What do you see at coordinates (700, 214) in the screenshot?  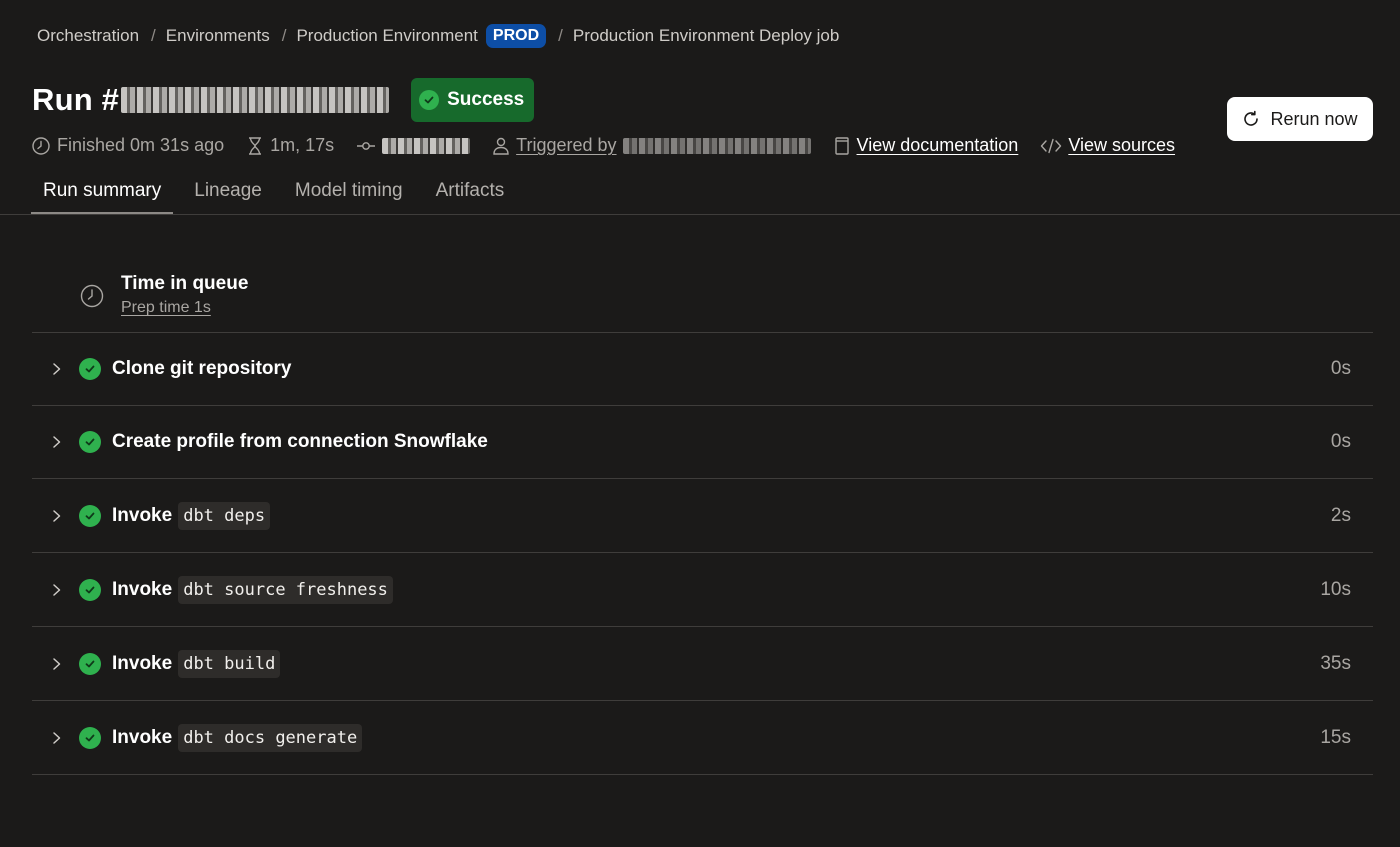 I see `tabs-divider` at bounding box center [700, 214].